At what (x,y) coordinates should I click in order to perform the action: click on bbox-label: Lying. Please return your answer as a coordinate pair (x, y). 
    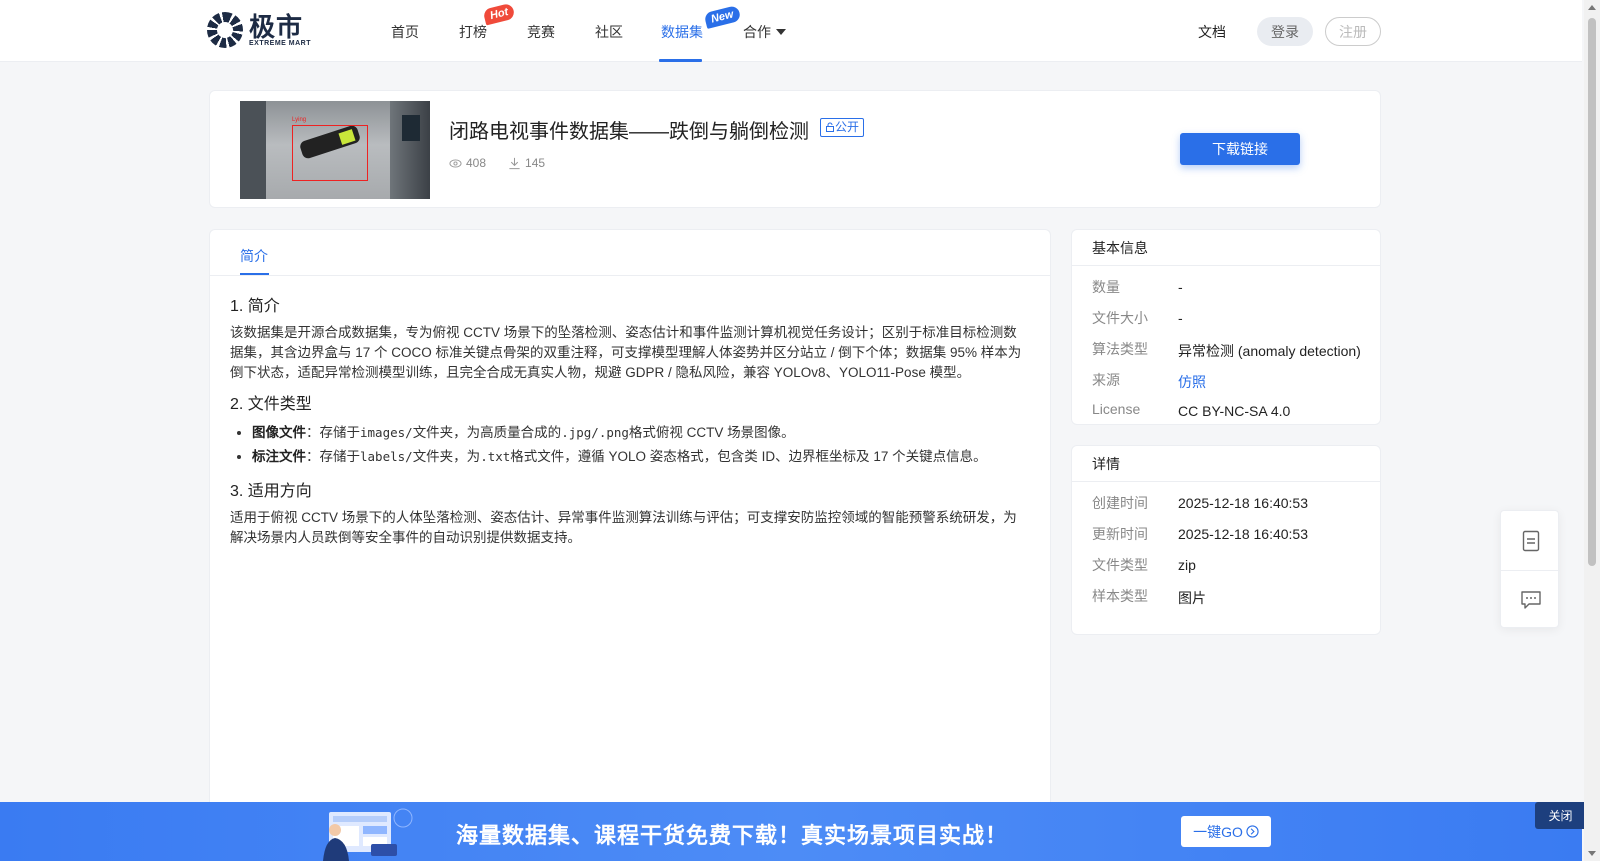
    Looking at the image, I should click on (299, 120).